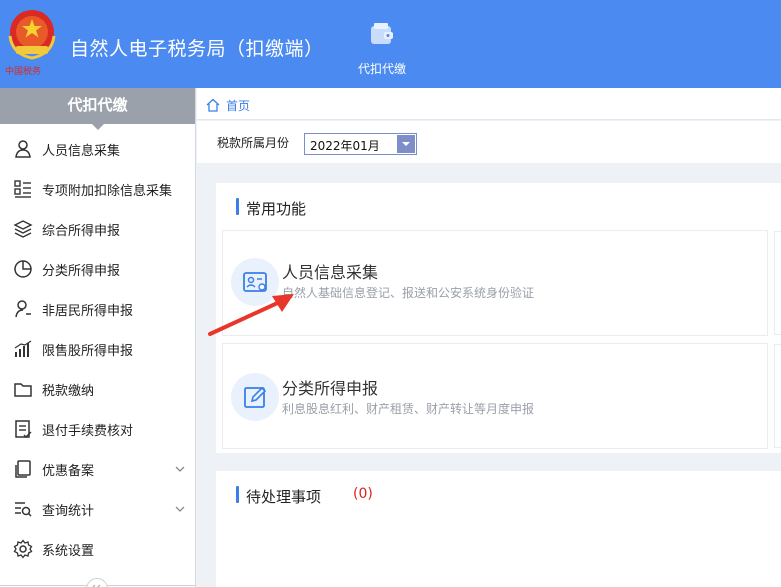 This screenshot has width=781, height=587. What do you see at coordinates (88, 311) in the screenshot?
I see `sidebar-item-label: 非居民所得申报` at bounding box center [88, 311].